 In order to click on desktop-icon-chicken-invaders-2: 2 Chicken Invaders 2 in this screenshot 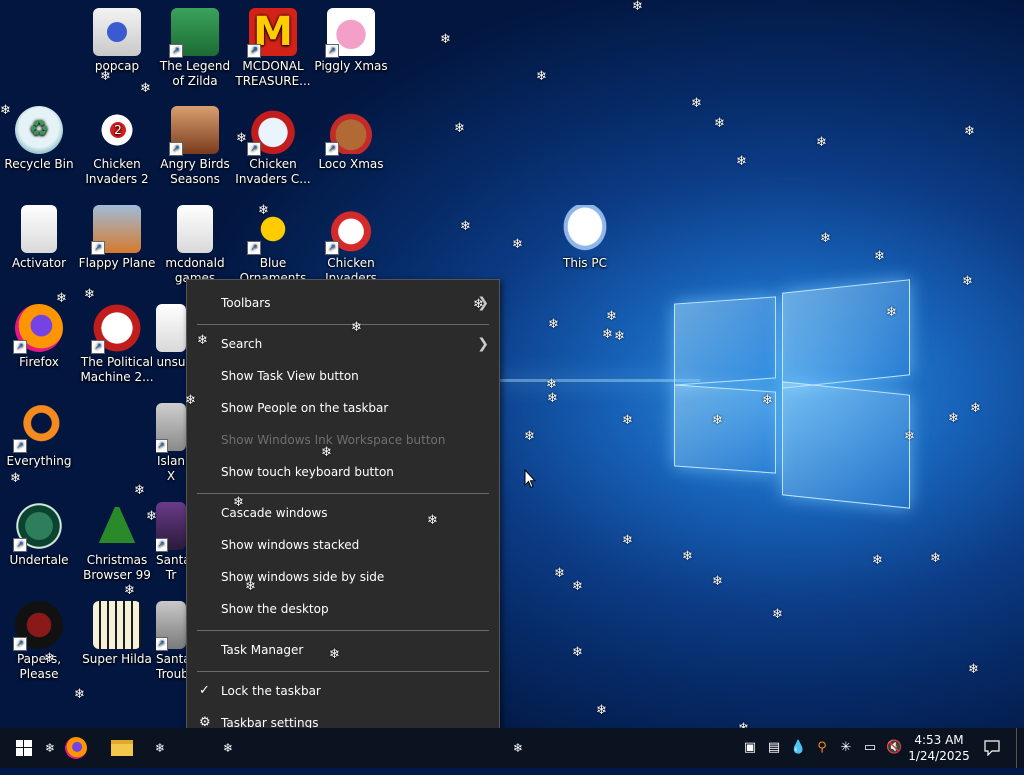, I will do `click(117, 146)`.